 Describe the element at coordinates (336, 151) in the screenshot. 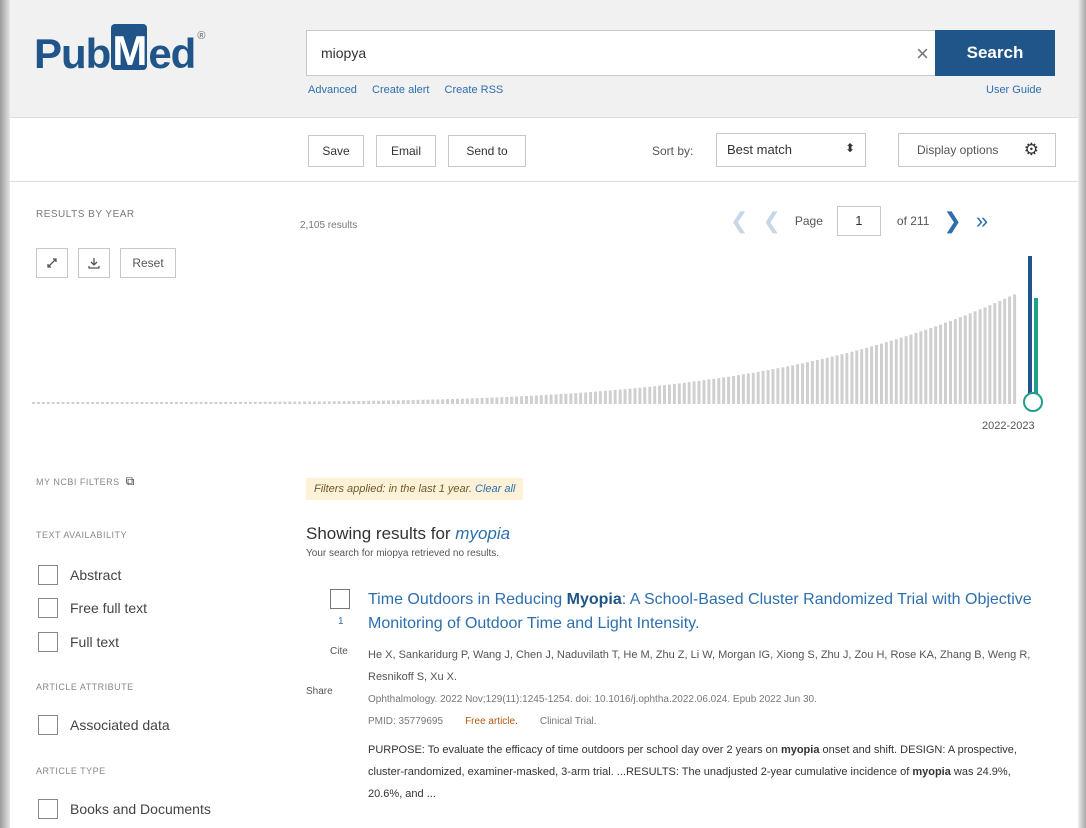

I see `save-button: Save` at that location.